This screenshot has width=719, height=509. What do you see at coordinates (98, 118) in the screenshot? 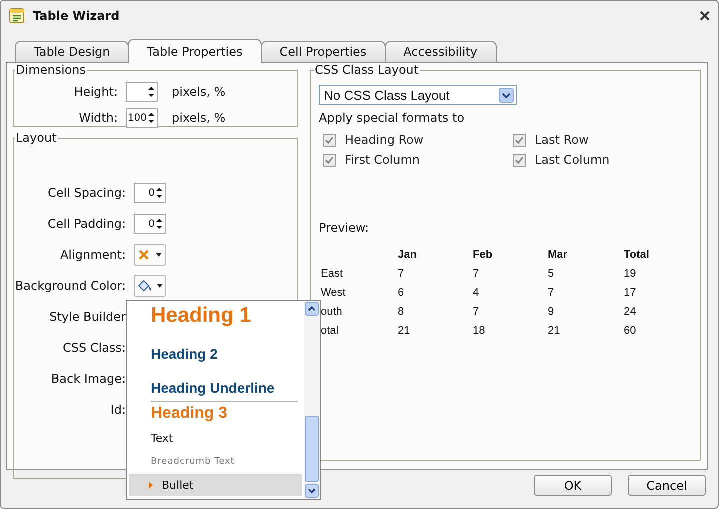
I see `field-label: Width:` at bounding box center [98, 118].